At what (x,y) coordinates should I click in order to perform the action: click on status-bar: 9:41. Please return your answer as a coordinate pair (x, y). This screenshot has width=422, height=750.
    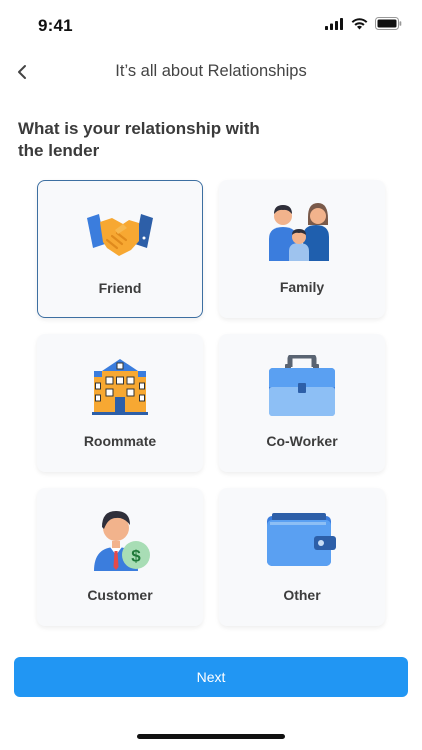
    Looking at the image, I should click on (211, 26).